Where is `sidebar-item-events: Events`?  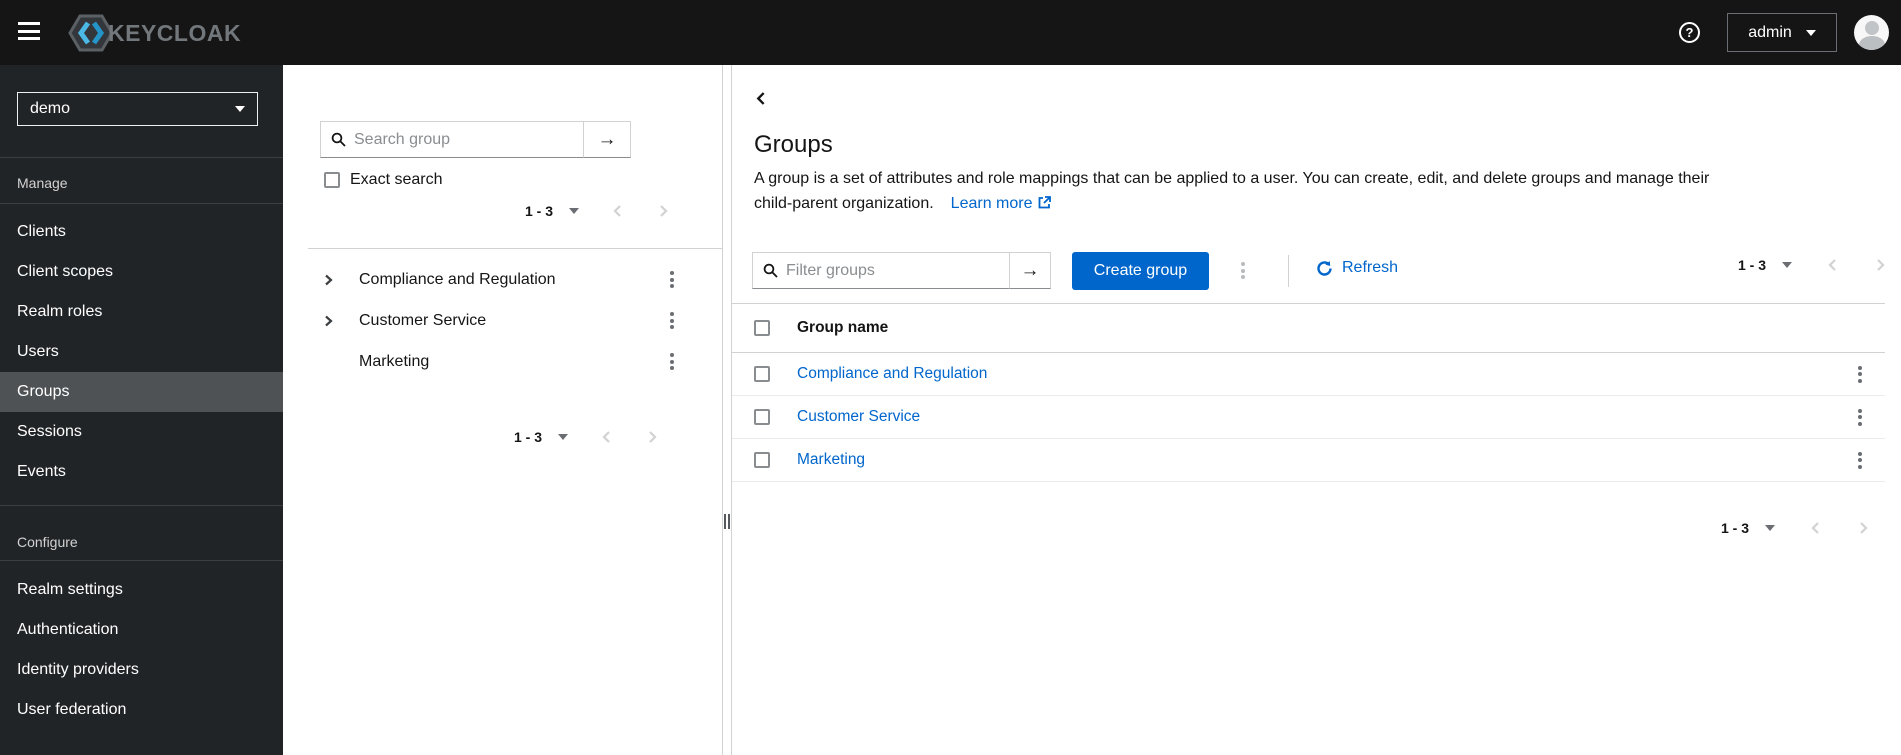
sidebar-item-events: Events is located at coordinates (141, 472).